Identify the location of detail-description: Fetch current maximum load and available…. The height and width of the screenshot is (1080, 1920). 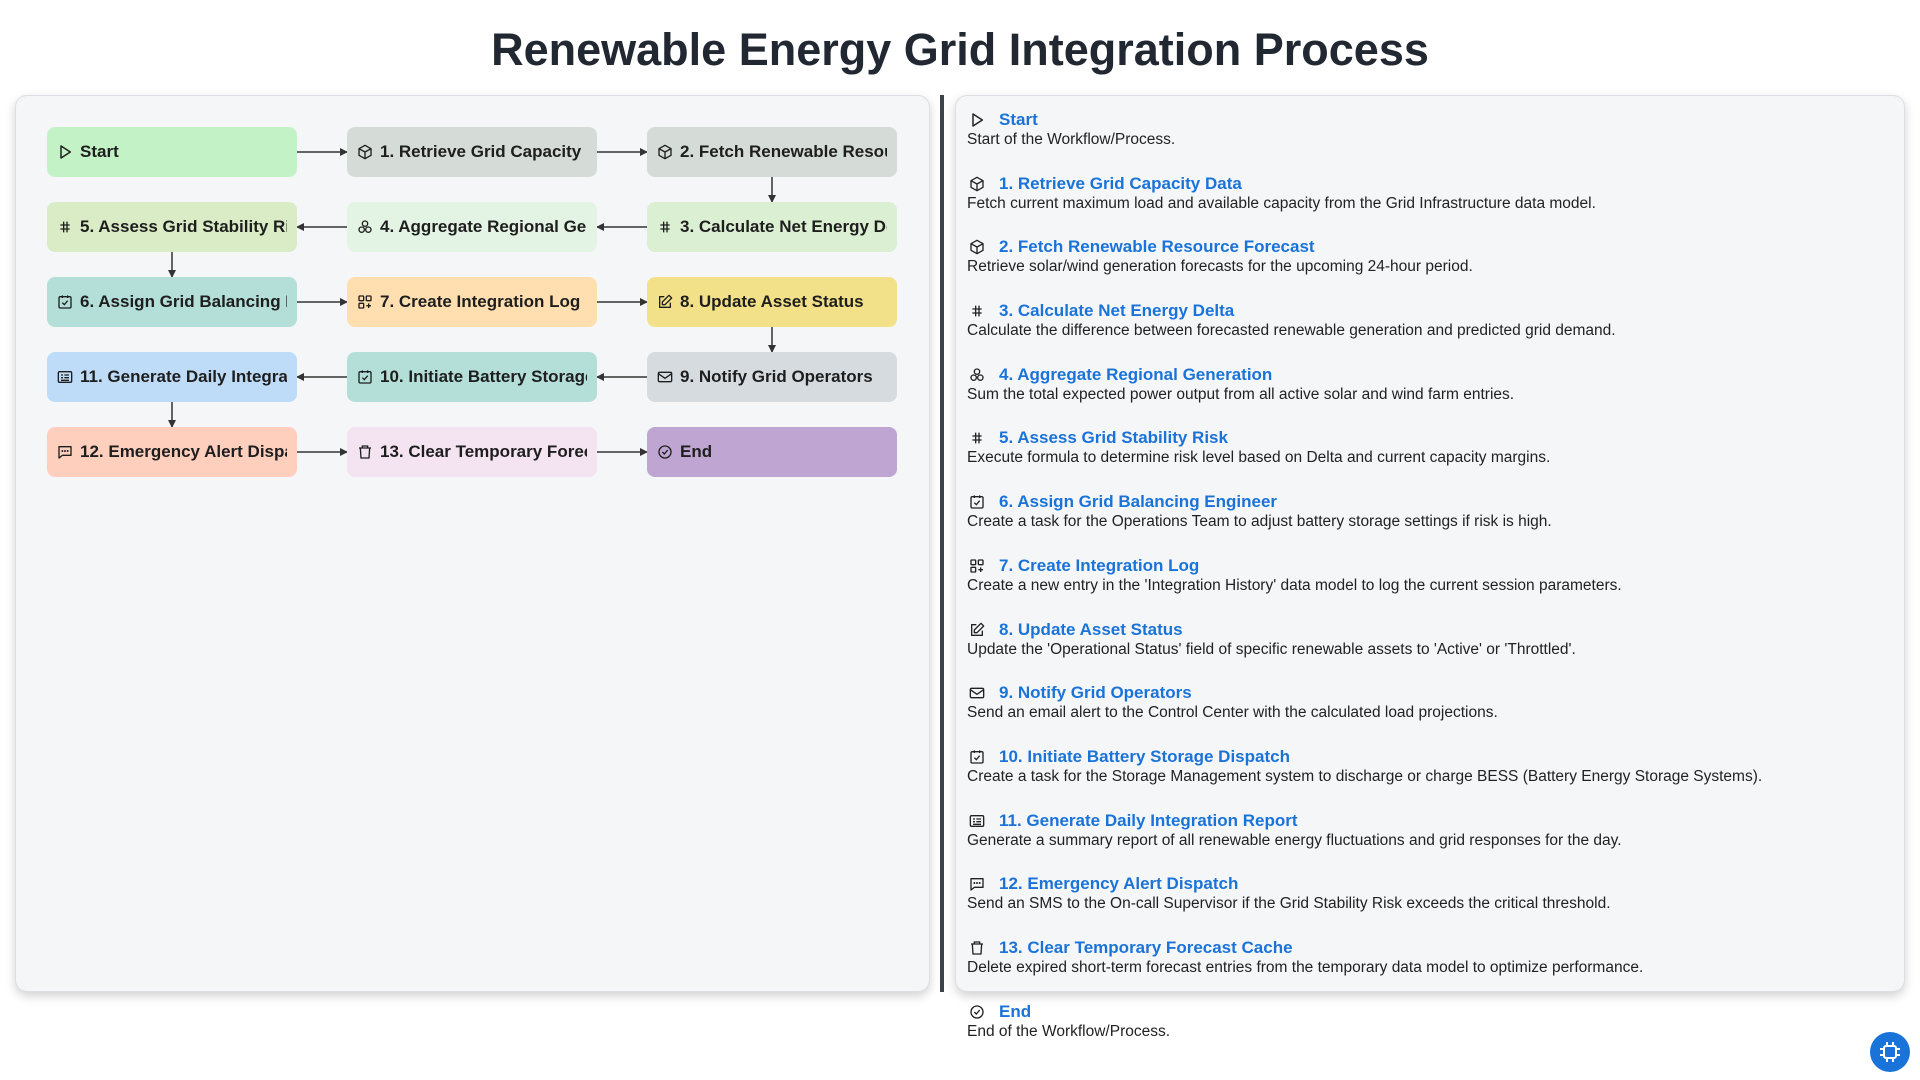
(1281, 203).